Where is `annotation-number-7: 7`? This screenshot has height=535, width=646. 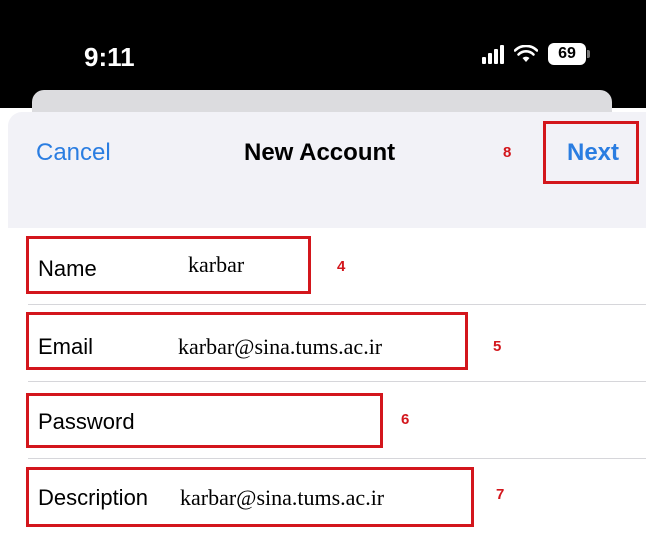 annotation-number-7: 7 is located at coordinates (500, 494).